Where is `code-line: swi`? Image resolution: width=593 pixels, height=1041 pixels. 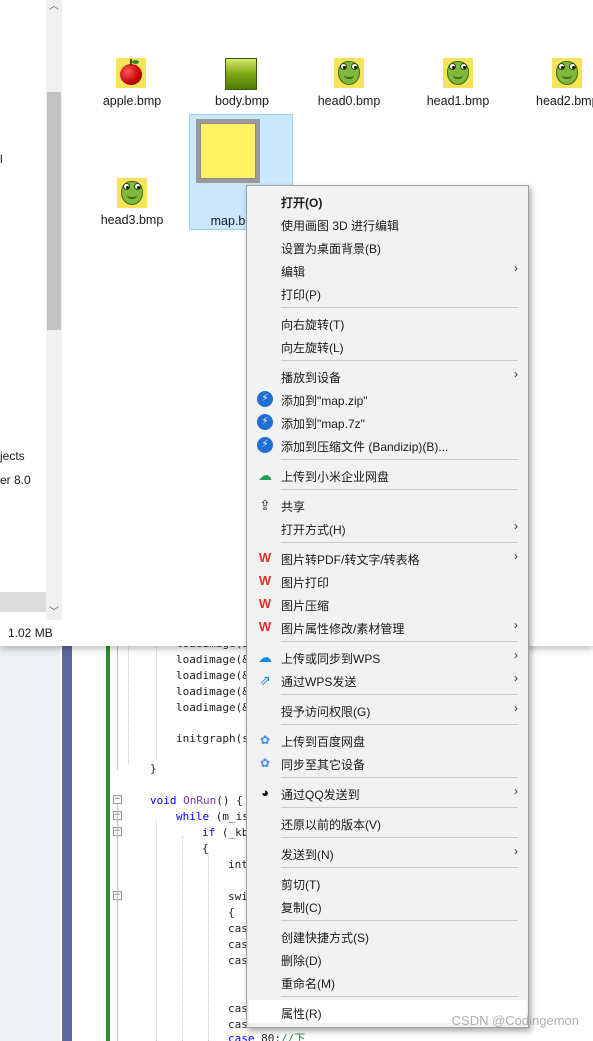
code-line: swi is located at coordinates (238, 896).